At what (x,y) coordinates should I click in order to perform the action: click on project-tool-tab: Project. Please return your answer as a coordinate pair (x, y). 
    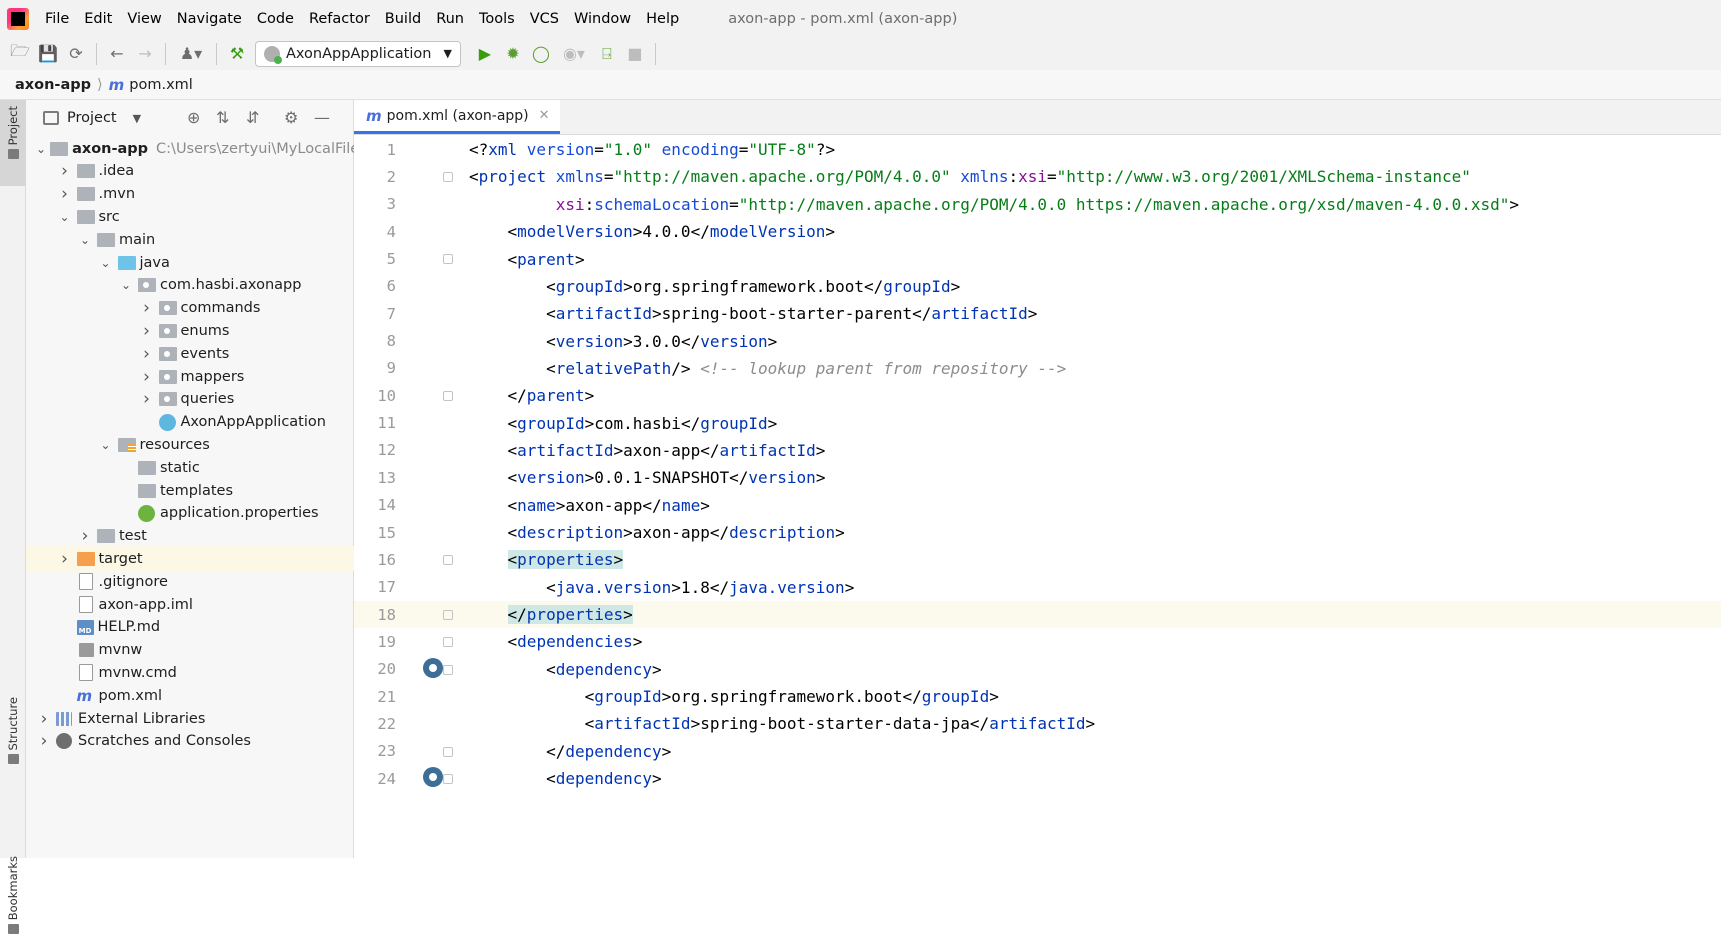
    Looking at the image, I should click on (13, 143).